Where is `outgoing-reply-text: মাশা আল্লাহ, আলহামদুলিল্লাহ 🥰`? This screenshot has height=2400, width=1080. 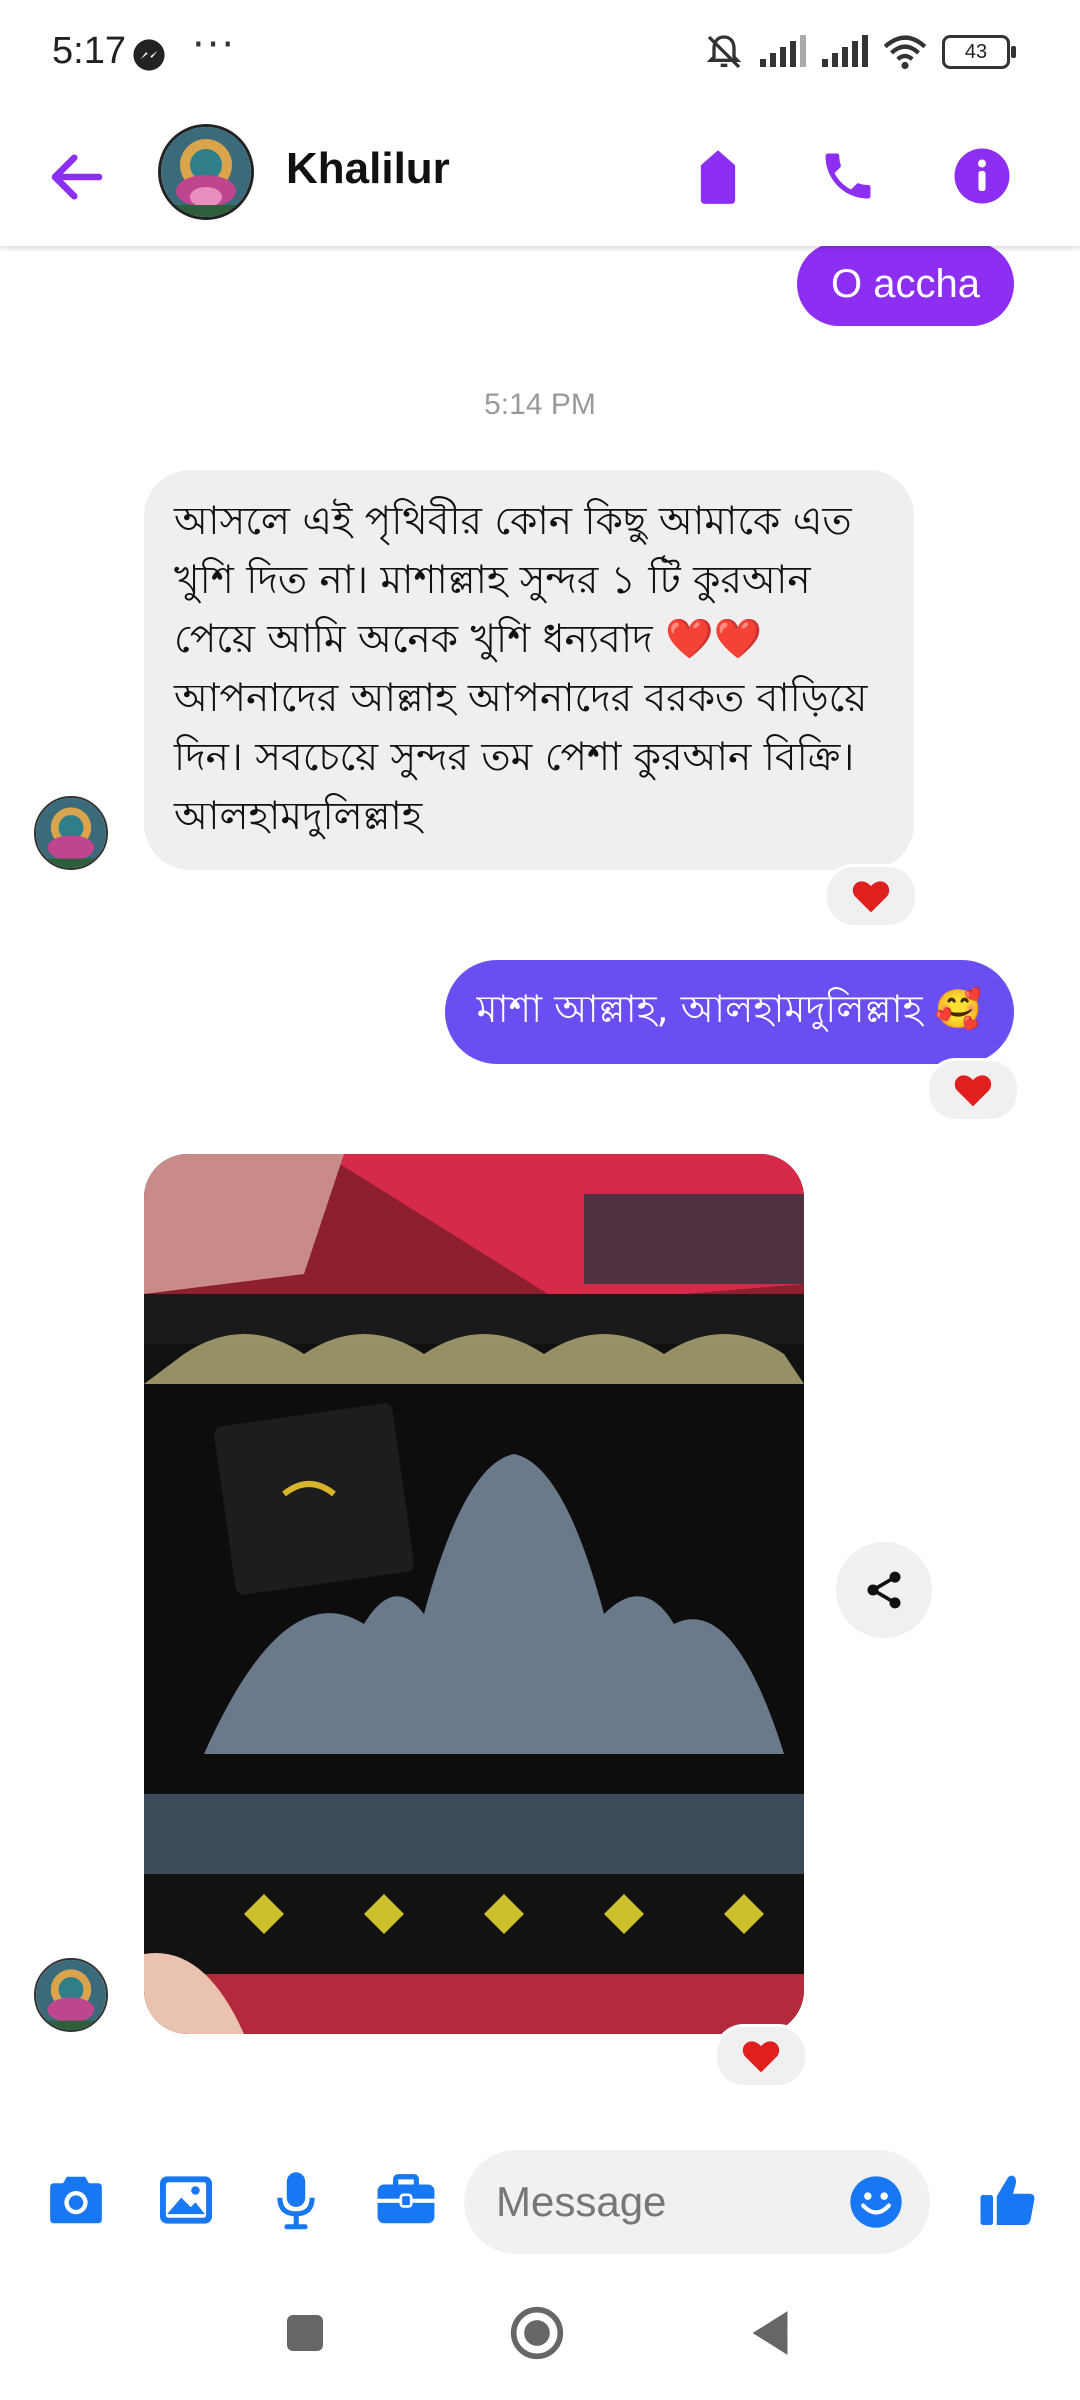
outgoing-reply-text: মাশা আল্লাহ, আলহামদুলিল্লাহ 🥰 is located at coordinates (729, 1009).